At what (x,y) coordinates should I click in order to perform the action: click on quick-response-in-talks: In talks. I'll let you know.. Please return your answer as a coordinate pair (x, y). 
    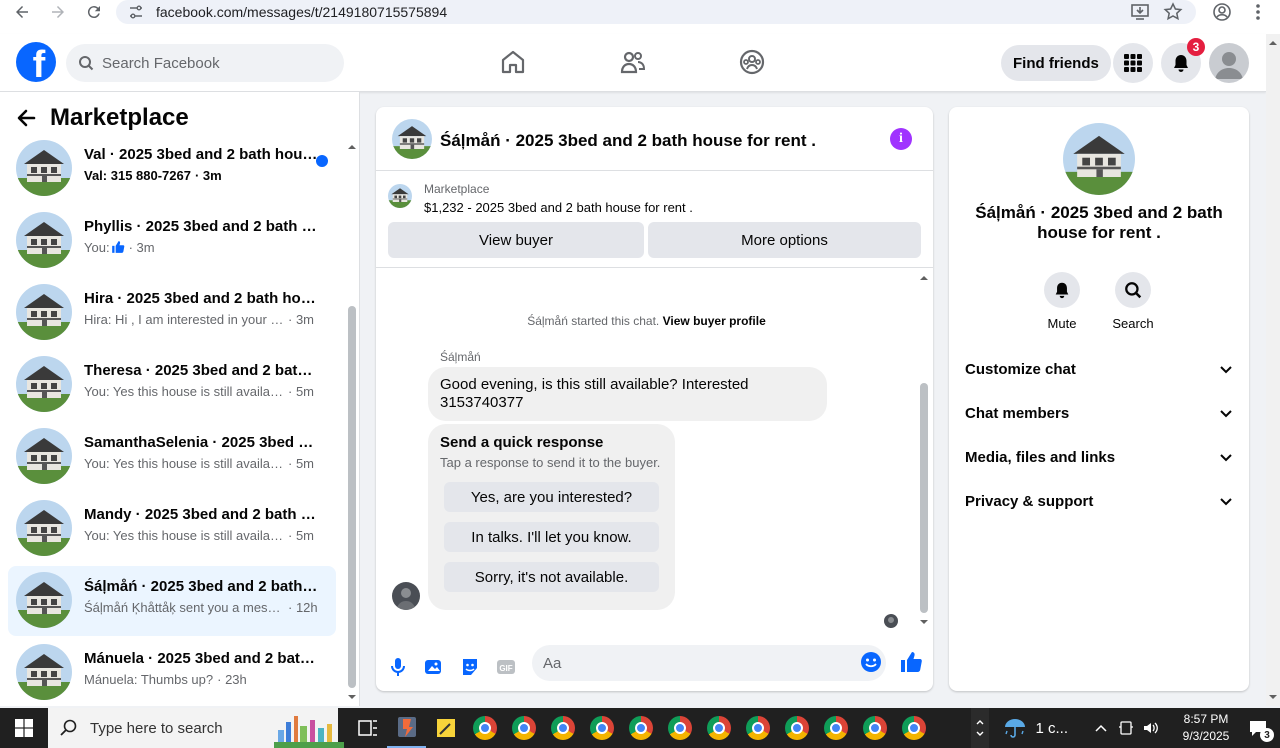
    Looking at the image, I should click on (551, 537).